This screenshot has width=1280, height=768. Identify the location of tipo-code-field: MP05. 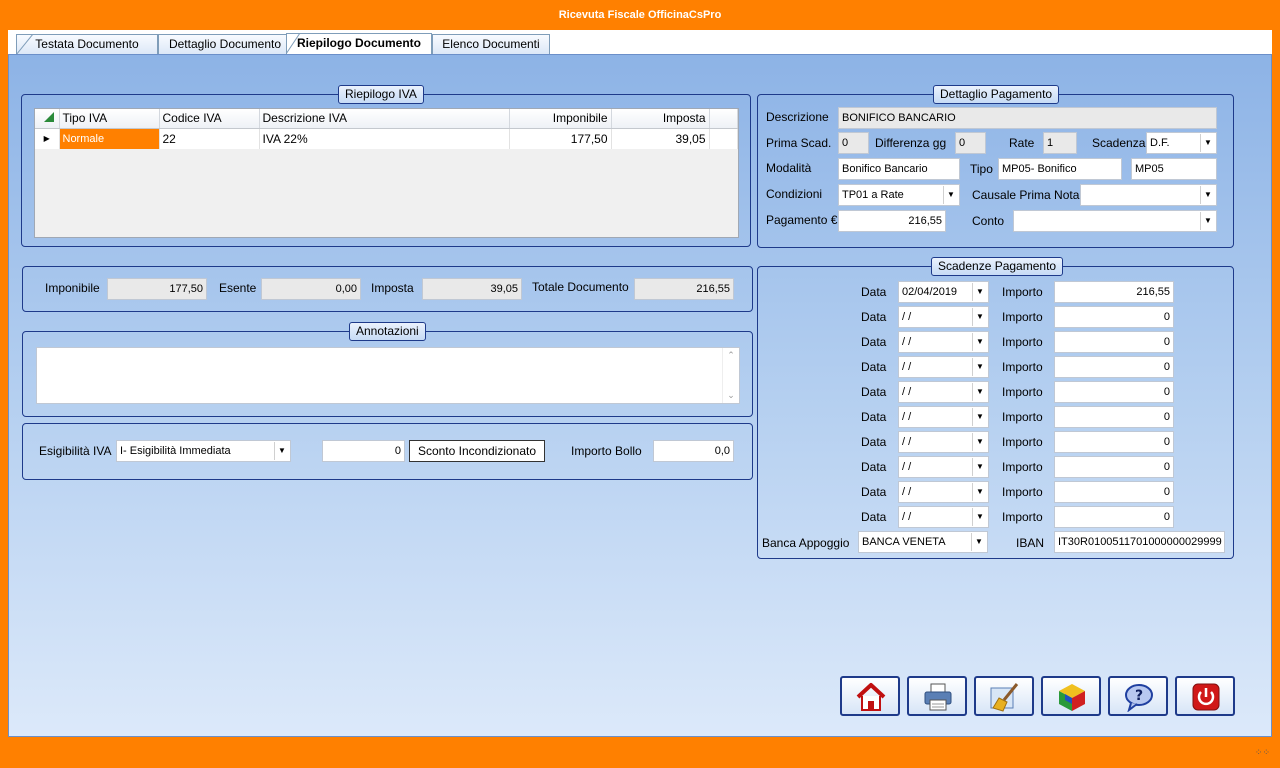
(1174, 169).